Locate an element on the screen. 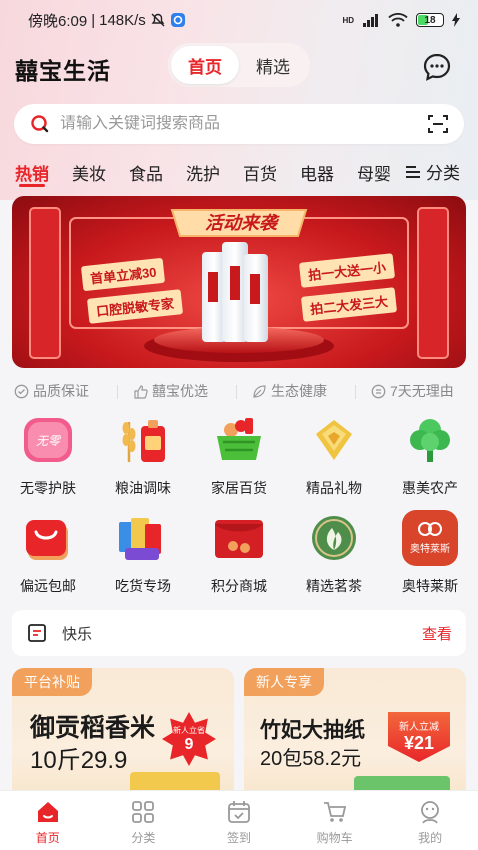 This screenshot has height=850, width=478. category-tab: 母婴 is located at coordinates (374, 172).